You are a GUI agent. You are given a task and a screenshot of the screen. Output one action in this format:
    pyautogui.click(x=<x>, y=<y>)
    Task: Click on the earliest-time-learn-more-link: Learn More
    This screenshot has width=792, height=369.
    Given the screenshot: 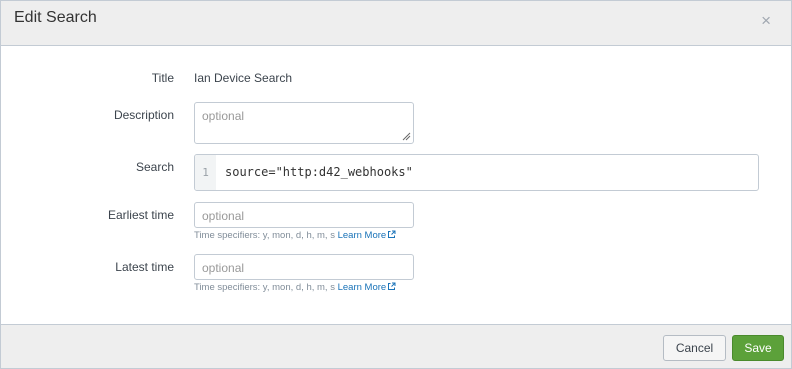 What is the action you would take?
    pyautogui.click(x=367, y=235)
    